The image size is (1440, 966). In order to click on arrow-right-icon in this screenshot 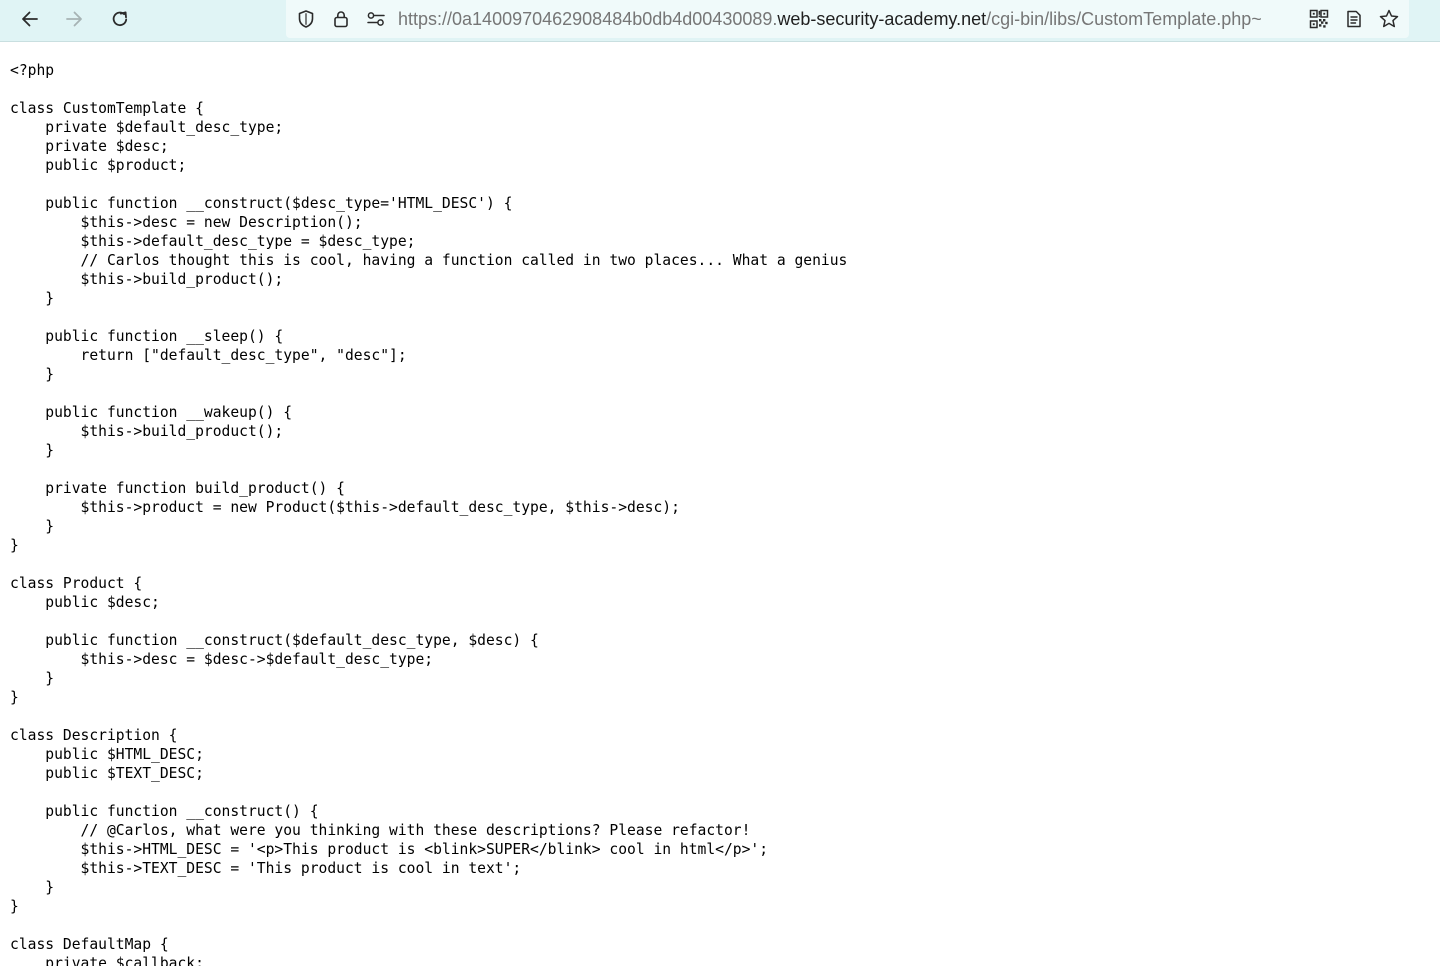, I will do `click(74, 19)`.